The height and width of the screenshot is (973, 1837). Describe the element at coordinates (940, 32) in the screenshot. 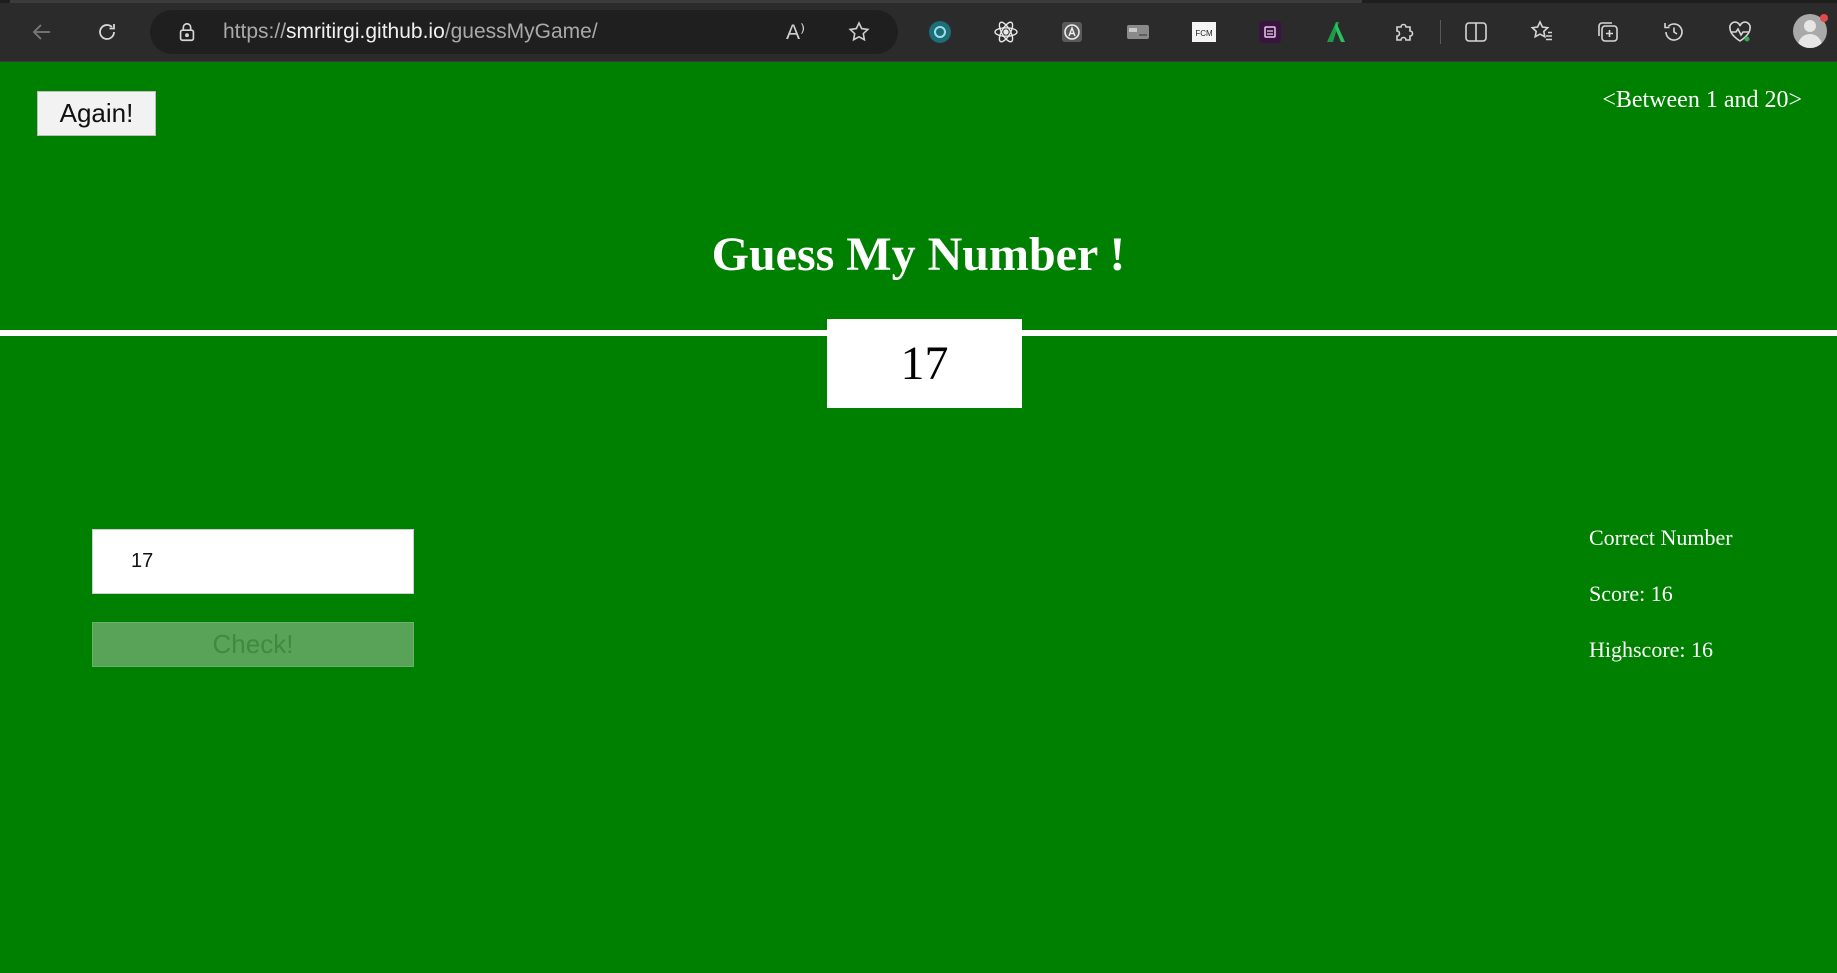

I see `extension-teal-icon` at that location.